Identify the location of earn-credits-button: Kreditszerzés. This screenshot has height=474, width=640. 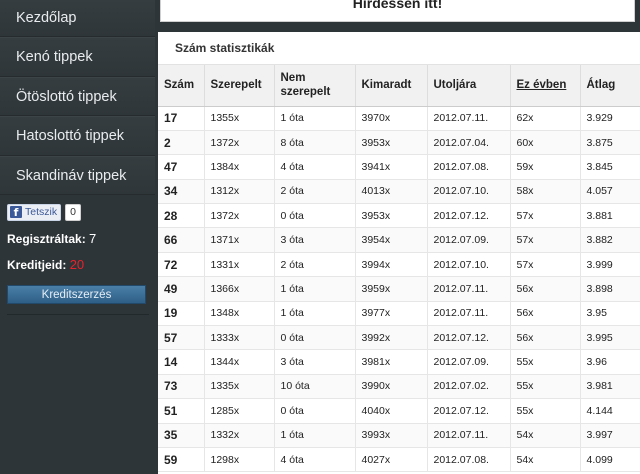
(76, 294).